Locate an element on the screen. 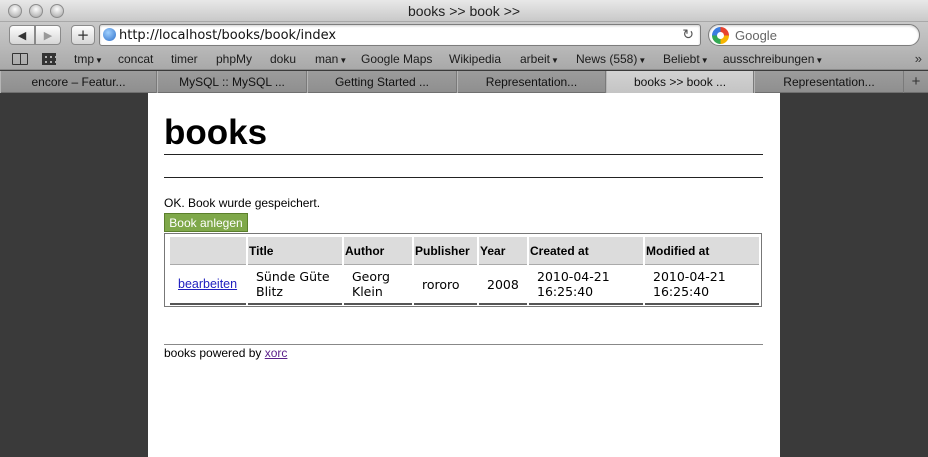 The height and width of the screenshot is (457, 928). table-cell-created-at: 2010-04-21 16:25:40 is located at coordinates (586, 285).